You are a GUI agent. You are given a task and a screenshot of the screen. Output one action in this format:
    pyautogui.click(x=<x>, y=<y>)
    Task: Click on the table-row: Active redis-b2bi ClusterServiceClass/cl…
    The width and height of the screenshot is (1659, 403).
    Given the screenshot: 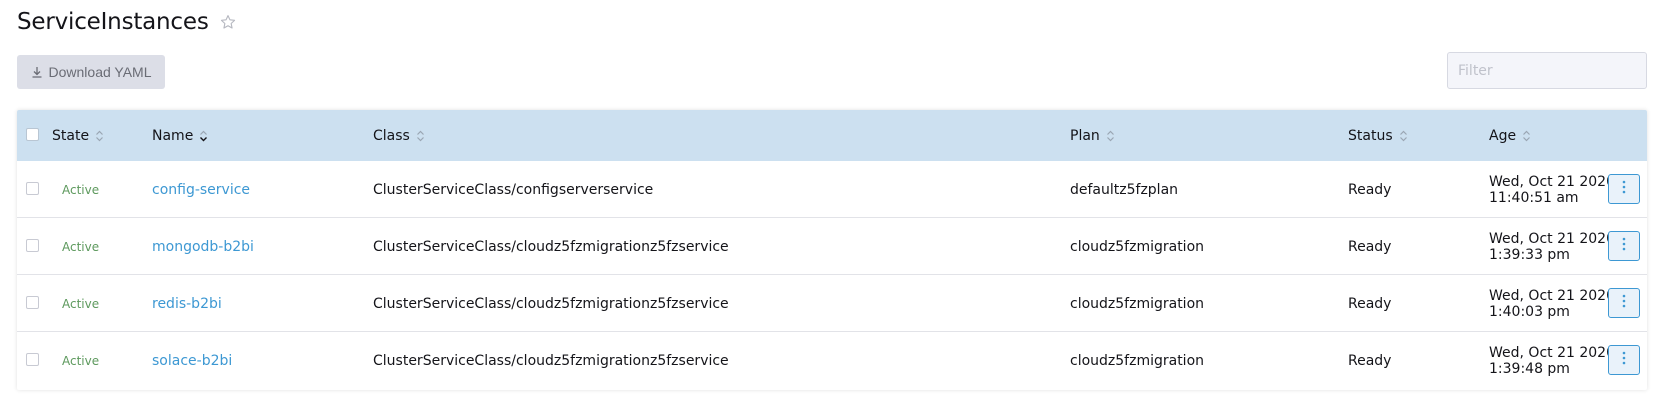 What is the action you would take?
    pyautogui.click(x=832, y=303)
    